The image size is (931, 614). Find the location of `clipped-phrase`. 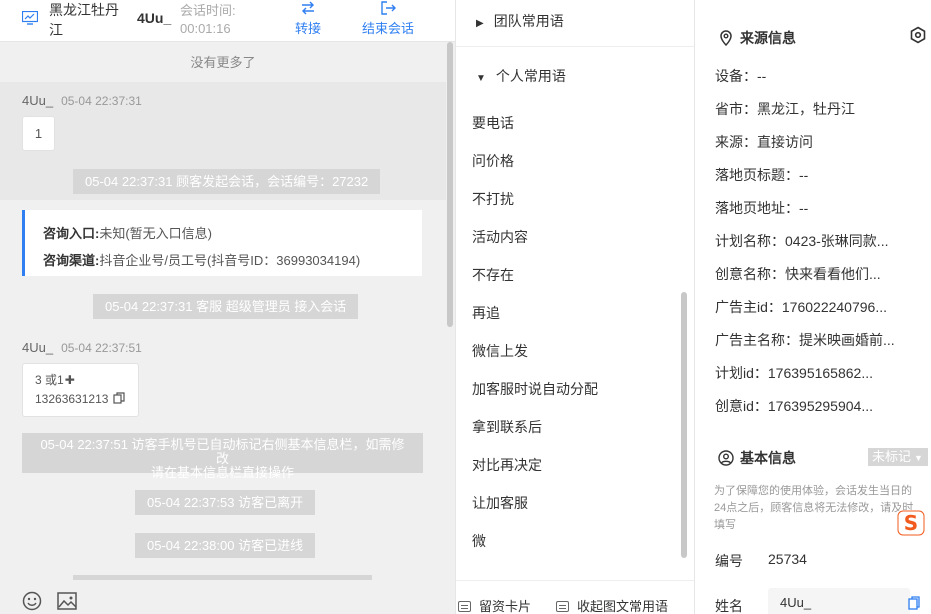

clipped-phrase is located at coordinates (517, 89).